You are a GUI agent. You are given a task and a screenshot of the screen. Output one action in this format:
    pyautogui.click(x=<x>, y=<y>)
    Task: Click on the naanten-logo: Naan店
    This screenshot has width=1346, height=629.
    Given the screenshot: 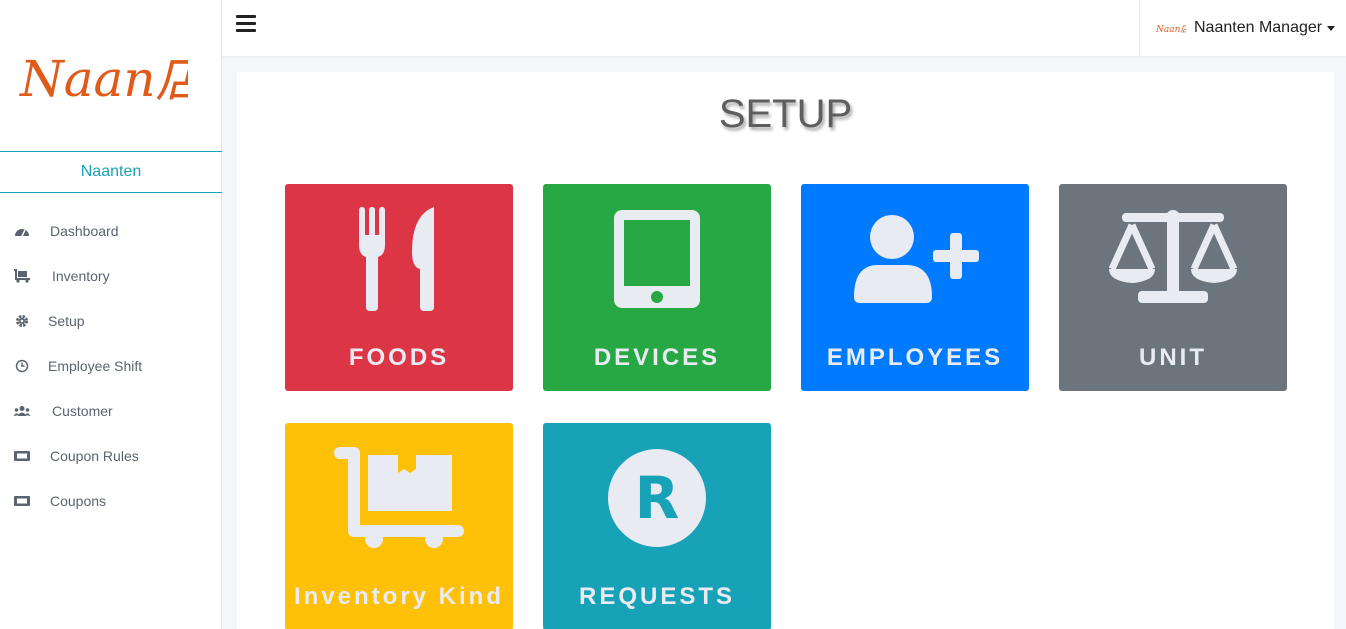 What is the action you would take?
    pyautogui.click(x=103, y=73)
    